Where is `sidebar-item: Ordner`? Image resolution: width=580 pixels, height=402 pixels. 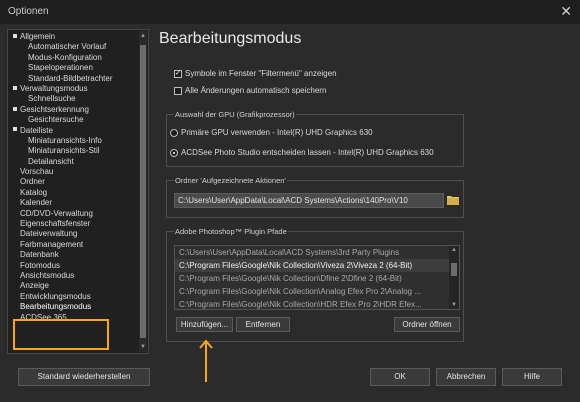 sidebar-item: Ordner is located at coordinates (78, 182).